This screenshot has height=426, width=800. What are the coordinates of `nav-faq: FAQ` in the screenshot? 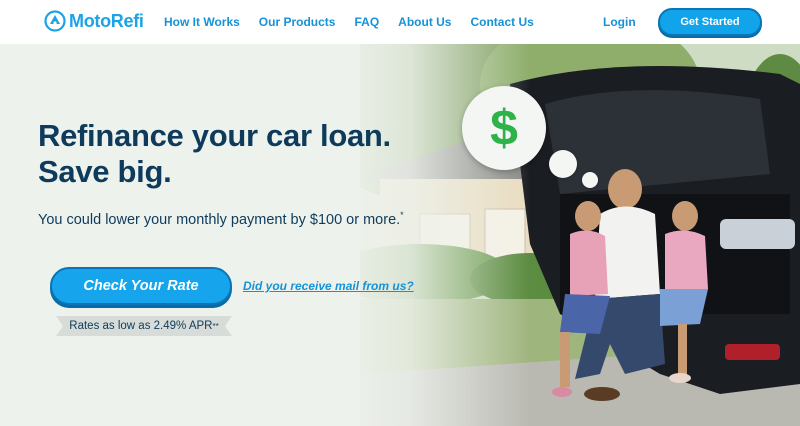 It's located at (366, 22).